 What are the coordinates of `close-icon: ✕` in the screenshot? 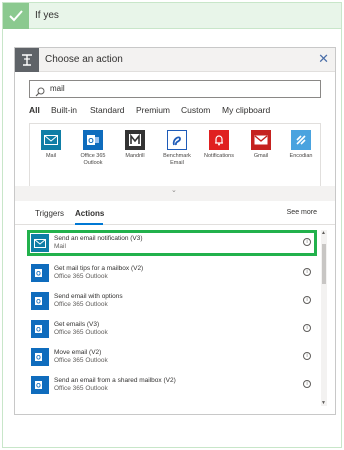 It's located at (323, 59).